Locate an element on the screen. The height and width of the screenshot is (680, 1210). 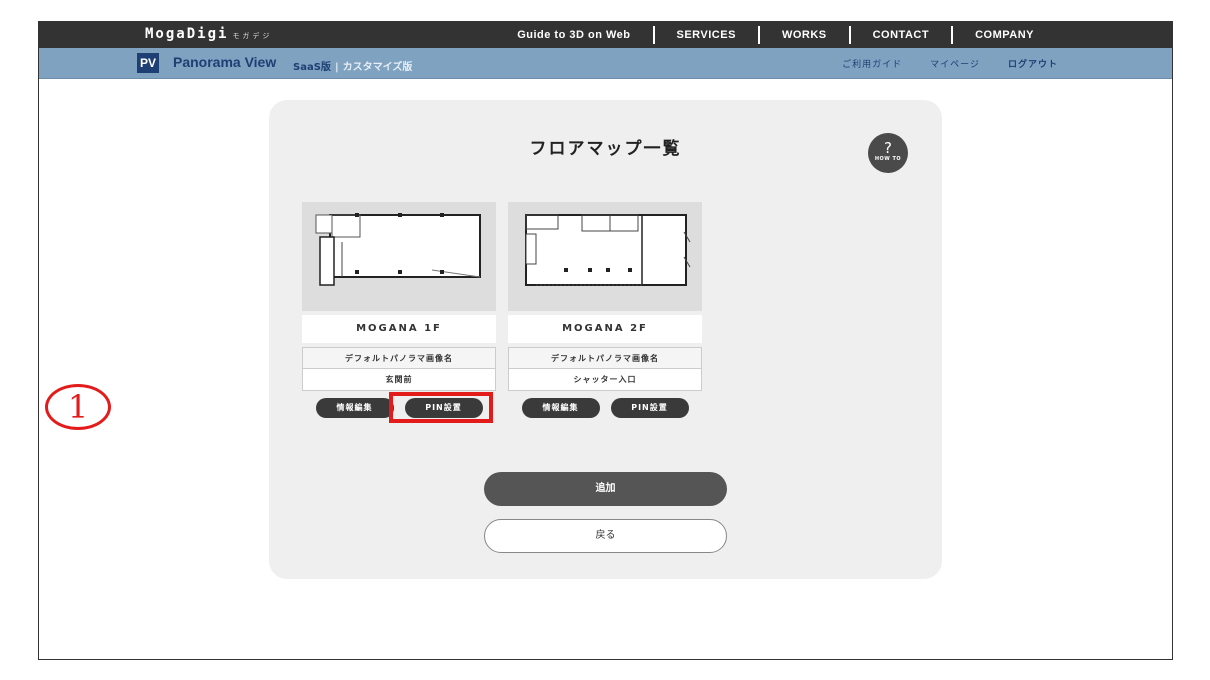
floormap-card: MOGANA 1F デフォルトパノラマ画像名 玄関前 情報編集 PIN設置 is located at coordinates (399, 310).